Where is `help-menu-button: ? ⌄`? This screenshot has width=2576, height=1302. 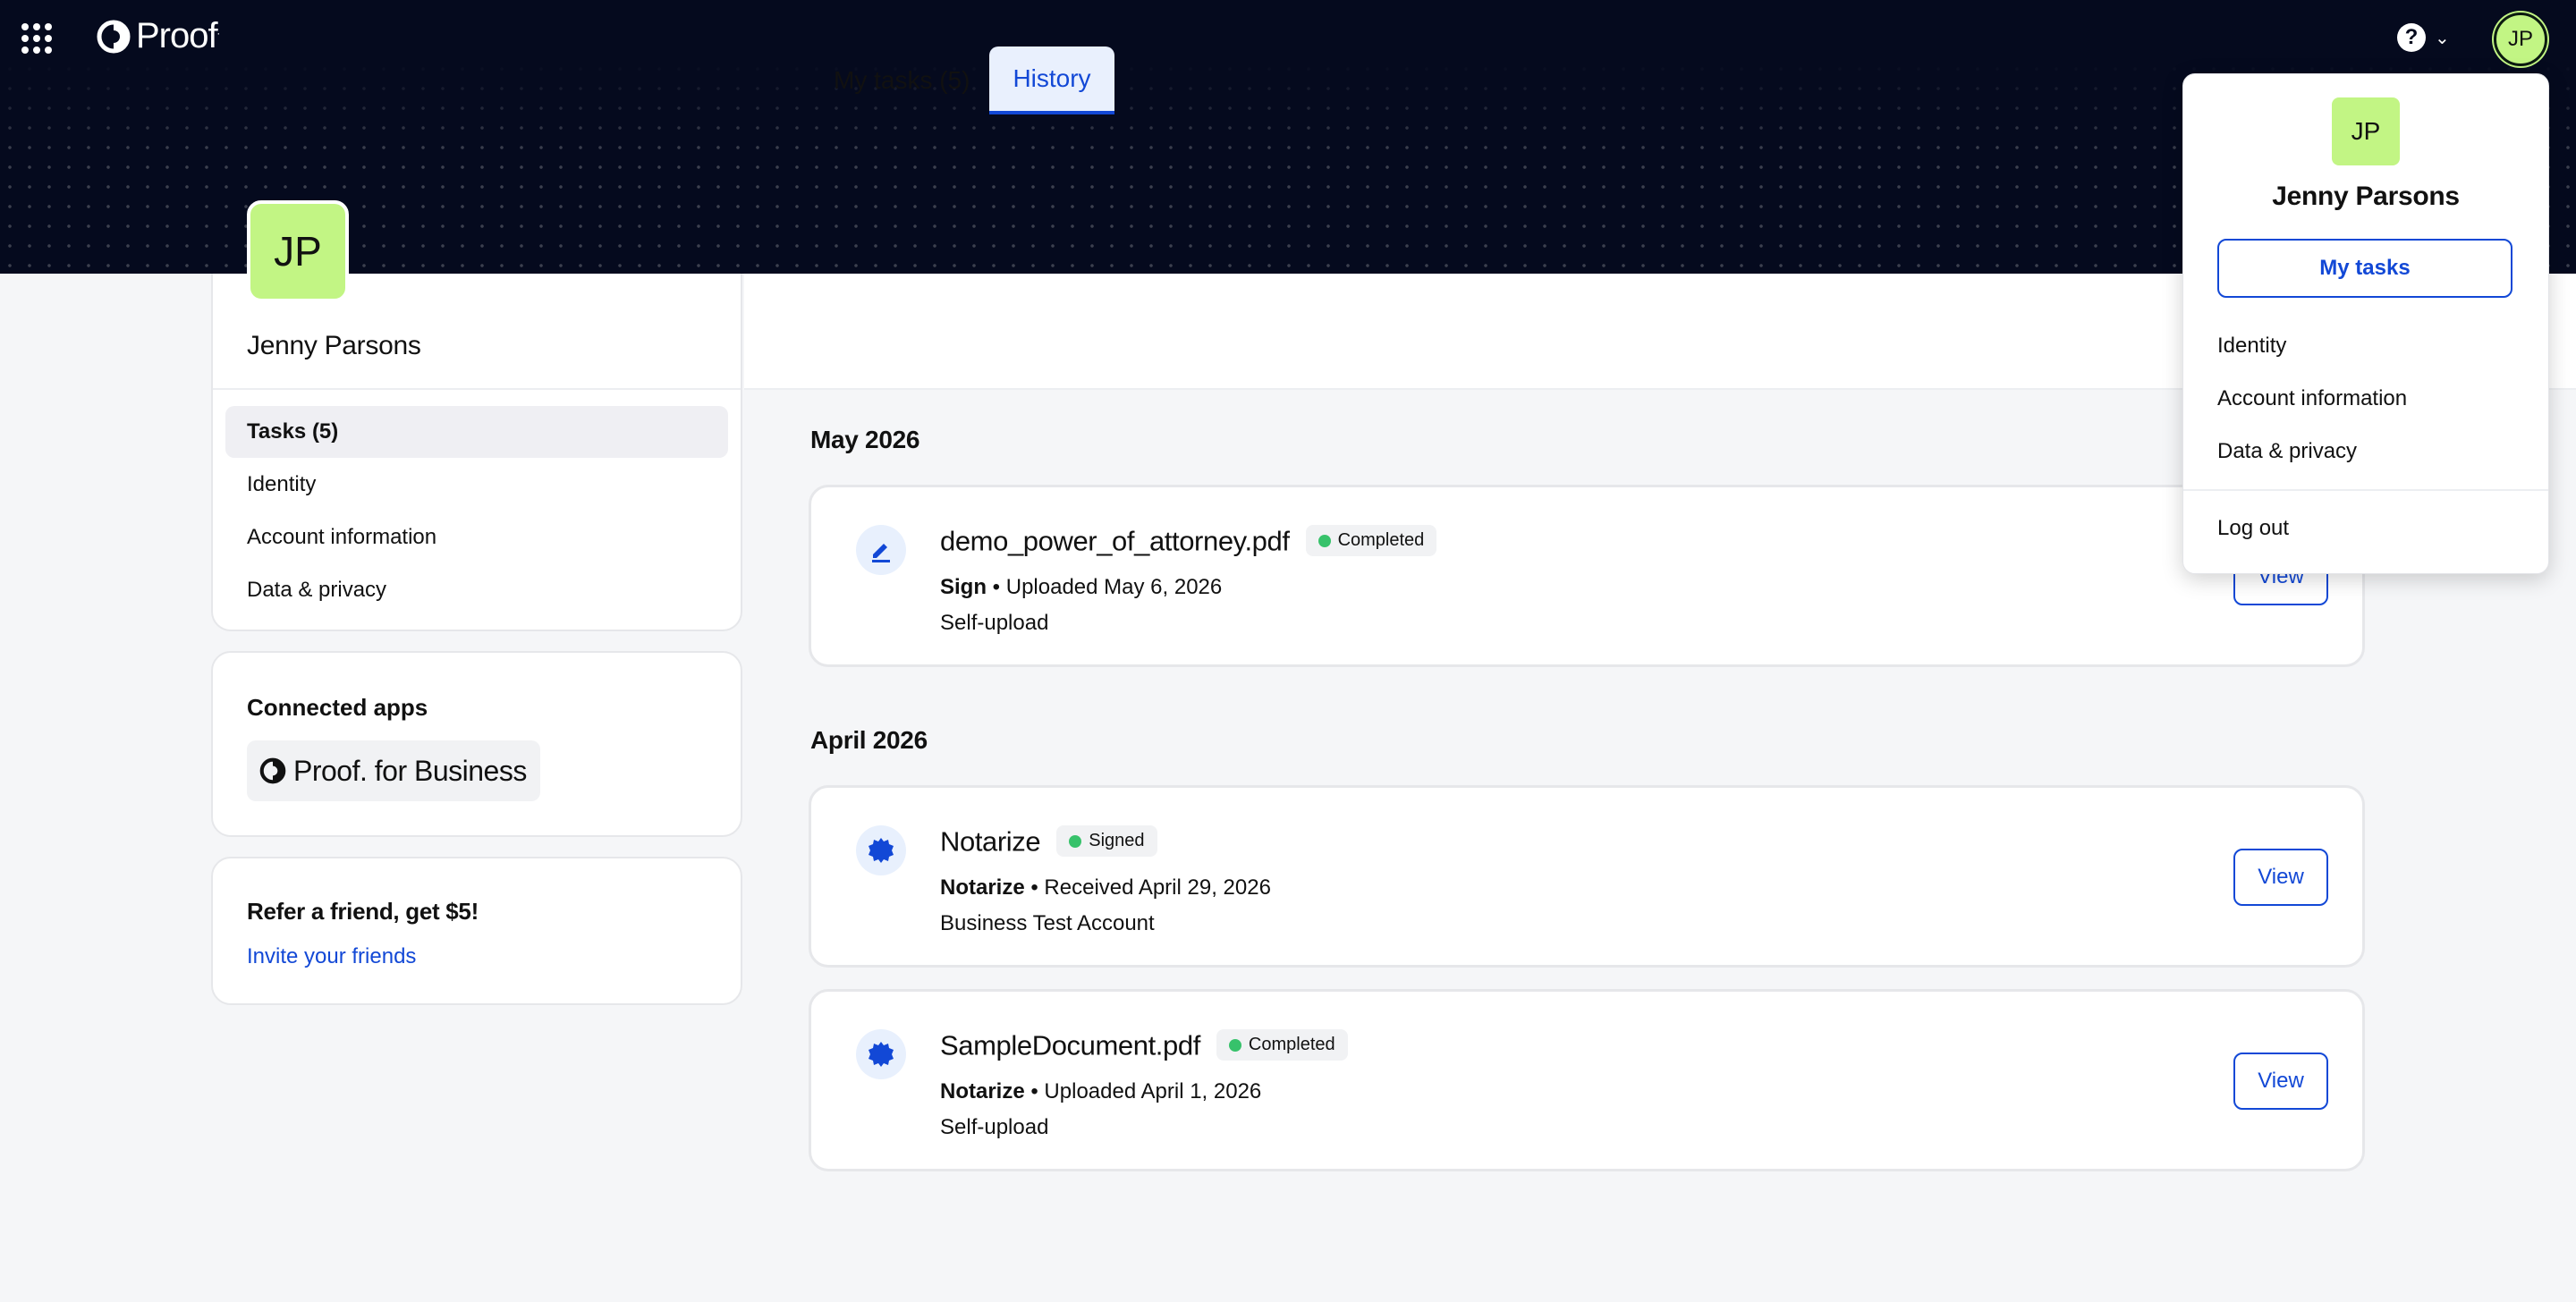 help-menu-button: ? ⌄ is located at coordinates (2423, 37).